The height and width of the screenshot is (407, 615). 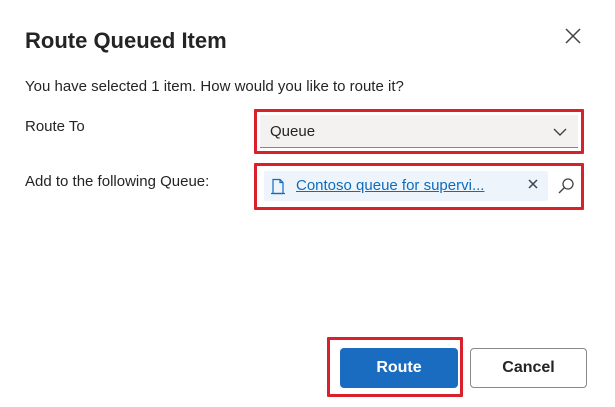 What do you see at coordinates (117, 181) in the screenshot?
I see `queue-label: Add to the following Queue:` at bounding box center [117, 181].